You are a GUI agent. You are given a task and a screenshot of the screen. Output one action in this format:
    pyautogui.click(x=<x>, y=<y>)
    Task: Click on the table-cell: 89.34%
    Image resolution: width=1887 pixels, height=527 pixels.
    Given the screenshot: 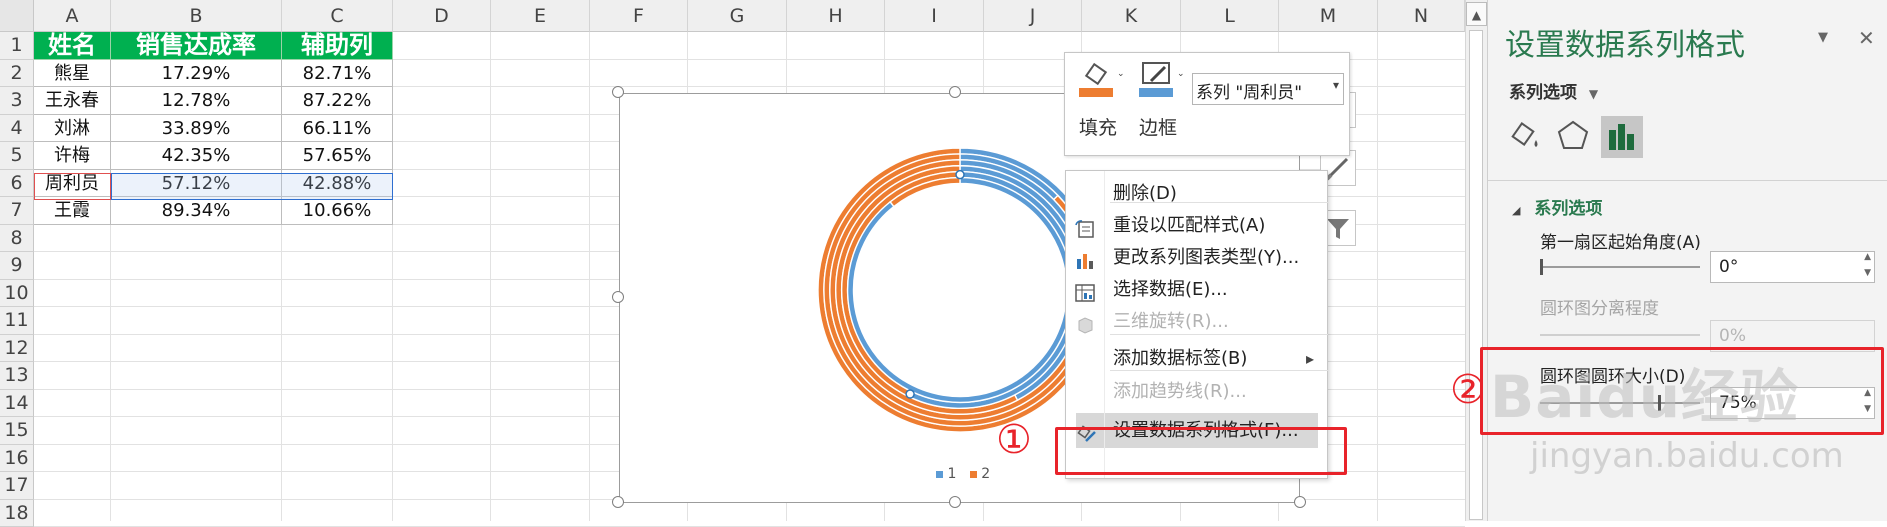 What is the action you would take?
    pyautogui.click(x=196, y=211)
    